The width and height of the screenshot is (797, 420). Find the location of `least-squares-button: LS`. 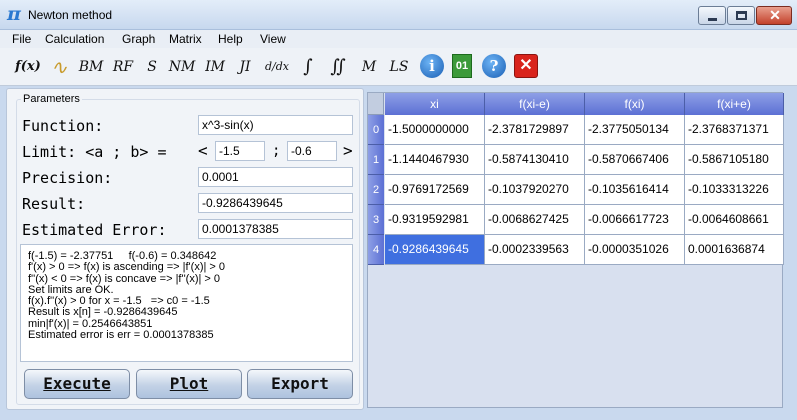

least-squares-button: LS is located at coordinates (399, 67).